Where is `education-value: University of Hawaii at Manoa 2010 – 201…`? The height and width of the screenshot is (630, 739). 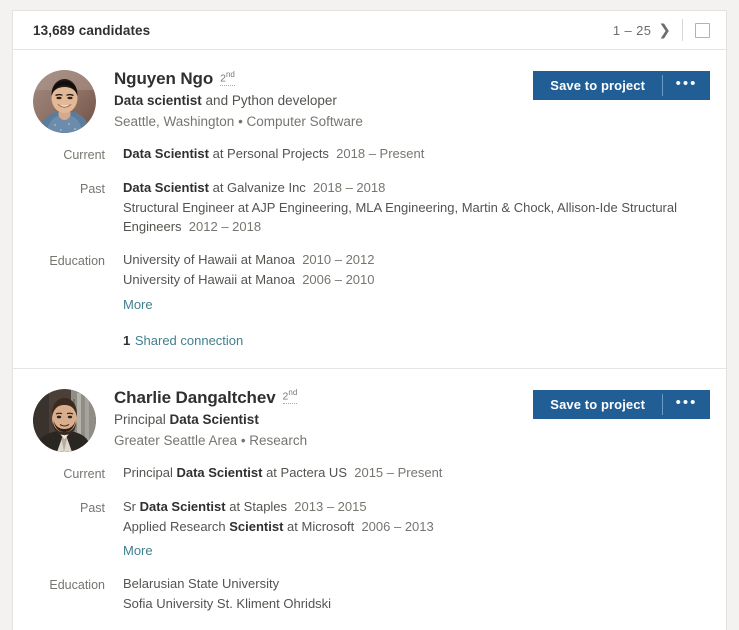
education-value: University of Hawaii at Manoa 2010 – 201… is located at coordinates (416, 283).